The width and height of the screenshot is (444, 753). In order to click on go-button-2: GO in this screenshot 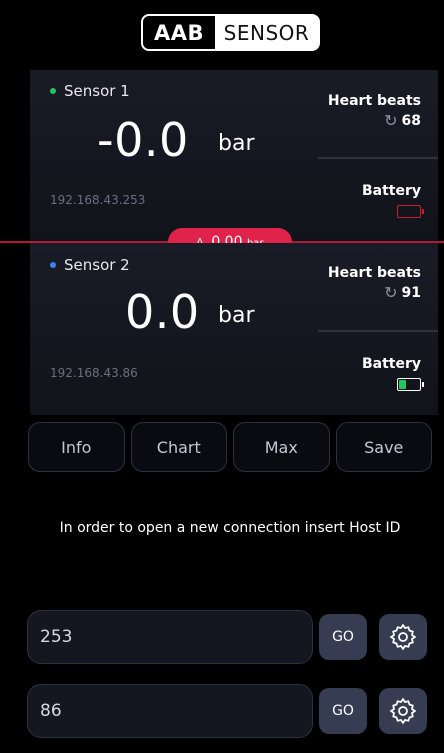, I will do `click(343, 711)`.